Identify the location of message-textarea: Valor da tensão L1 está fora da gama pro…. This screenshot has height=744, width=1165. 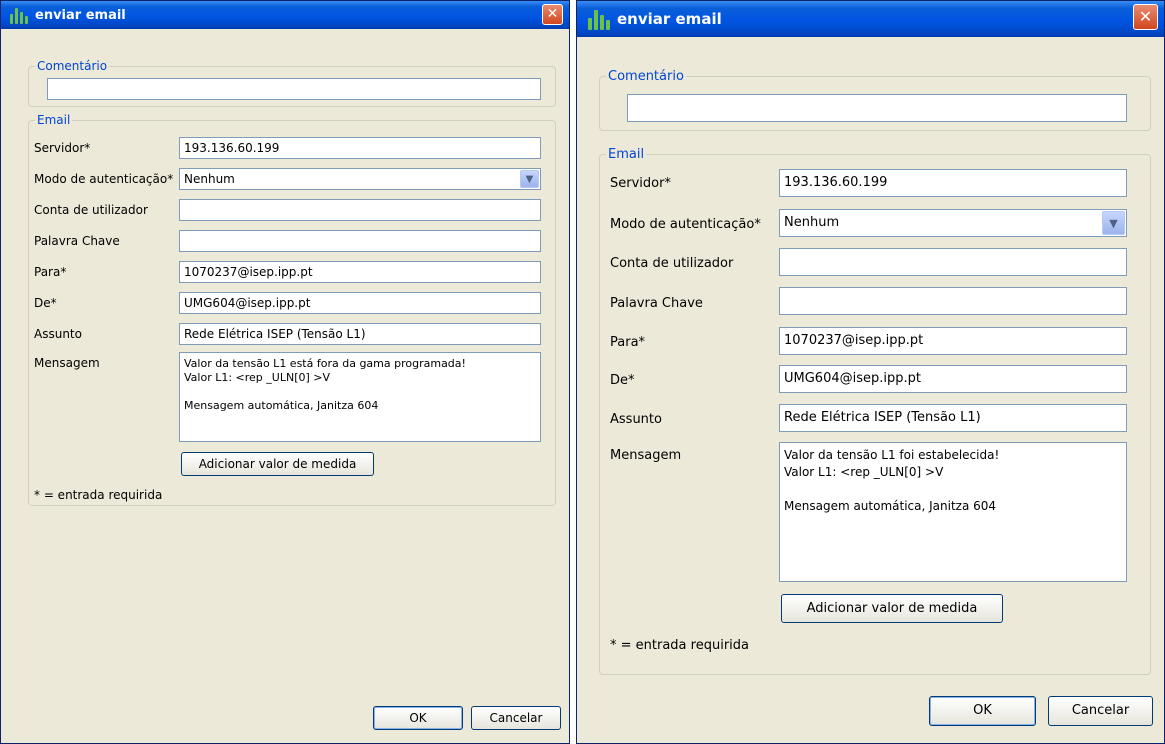
(360, 397).